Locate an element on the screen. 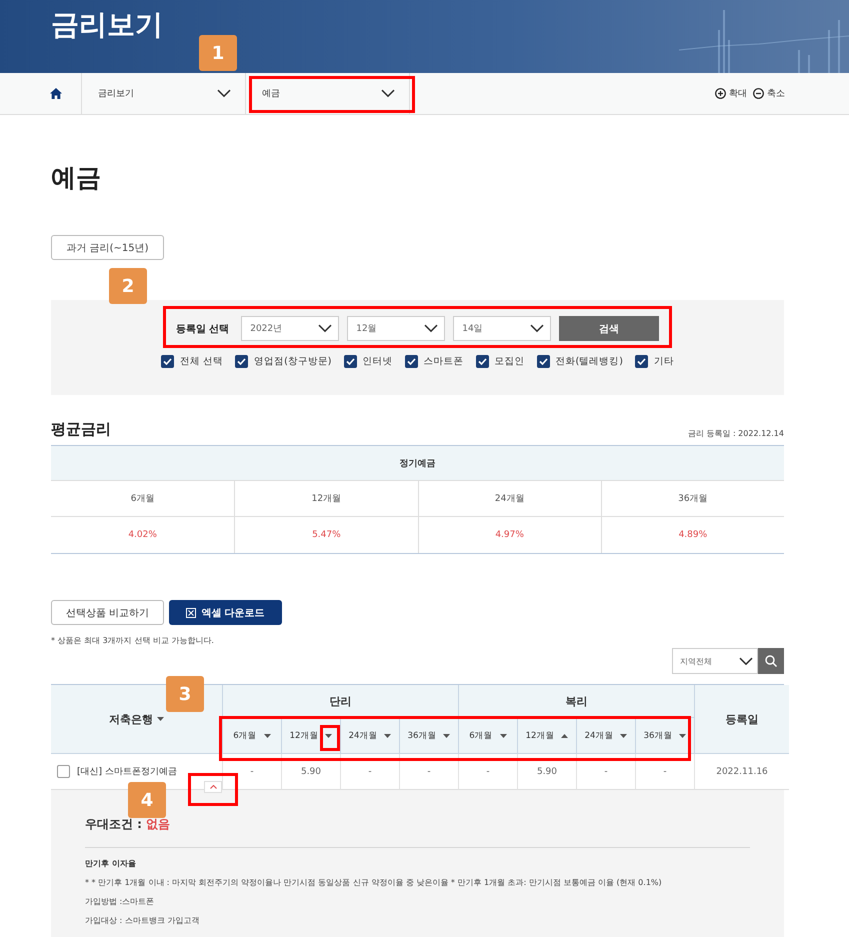  date-select: 2022년 is located at coordinates (290, 328).